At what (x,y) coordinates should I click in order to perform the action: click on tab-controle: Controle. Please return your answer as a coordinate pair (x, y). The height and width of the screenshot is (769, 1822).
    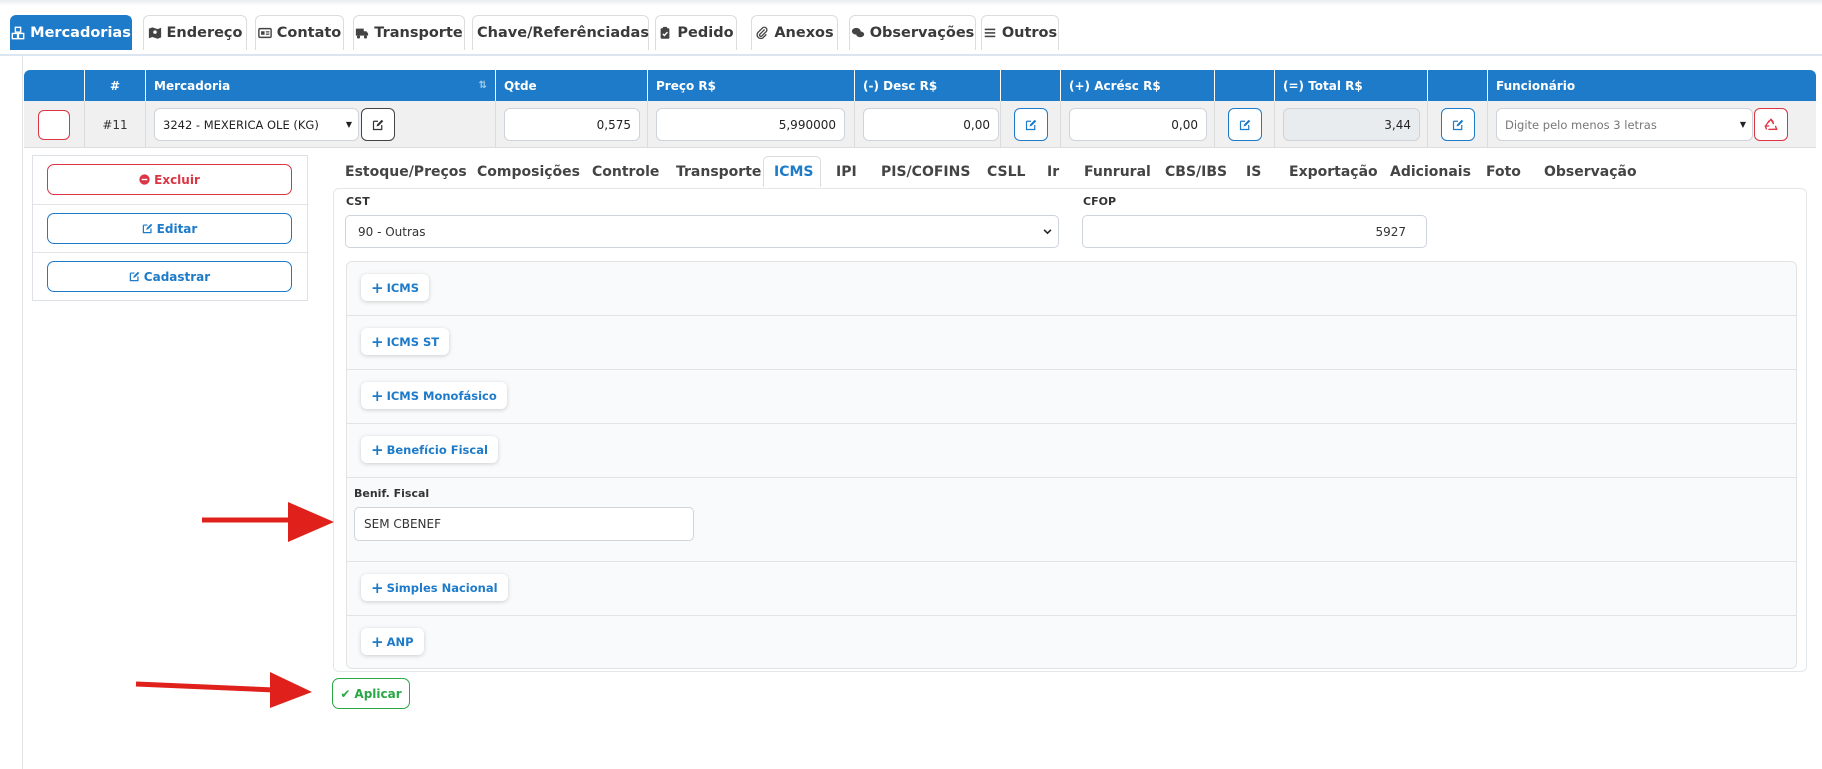
    Looking at the image, I should click on (625, 171).